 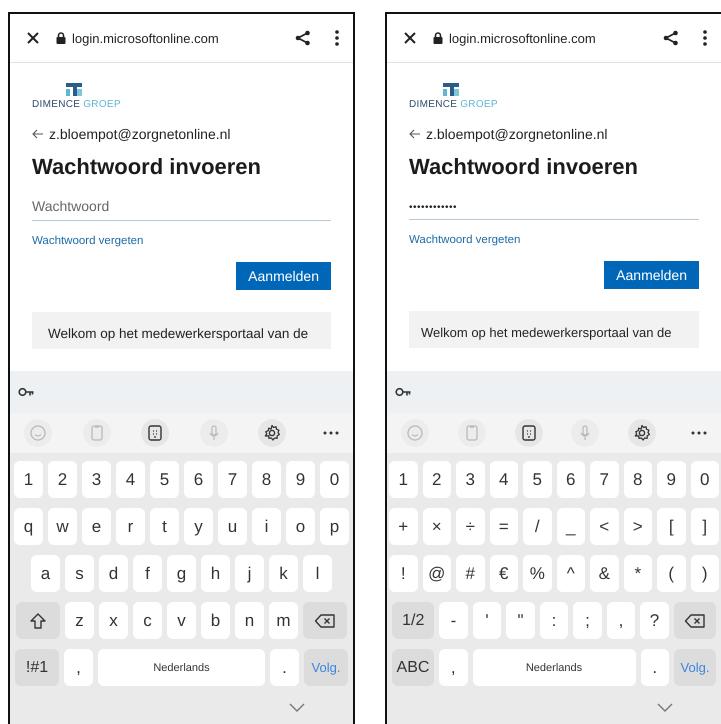 What do you see at coordinates (45, 573) in the screenshot?
I see `key: a` at bounding box center [45, 573].